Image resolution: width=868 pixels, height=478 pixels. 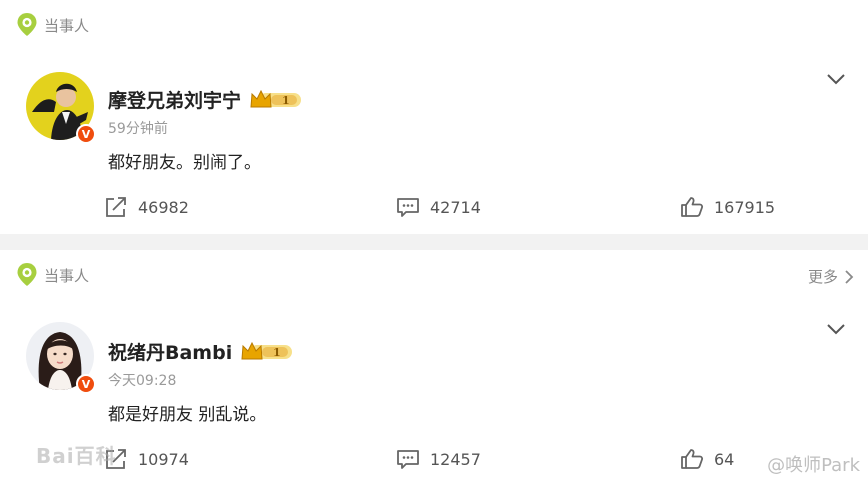 I want to click on repost-button: 46982, so click(x=146, y=207).